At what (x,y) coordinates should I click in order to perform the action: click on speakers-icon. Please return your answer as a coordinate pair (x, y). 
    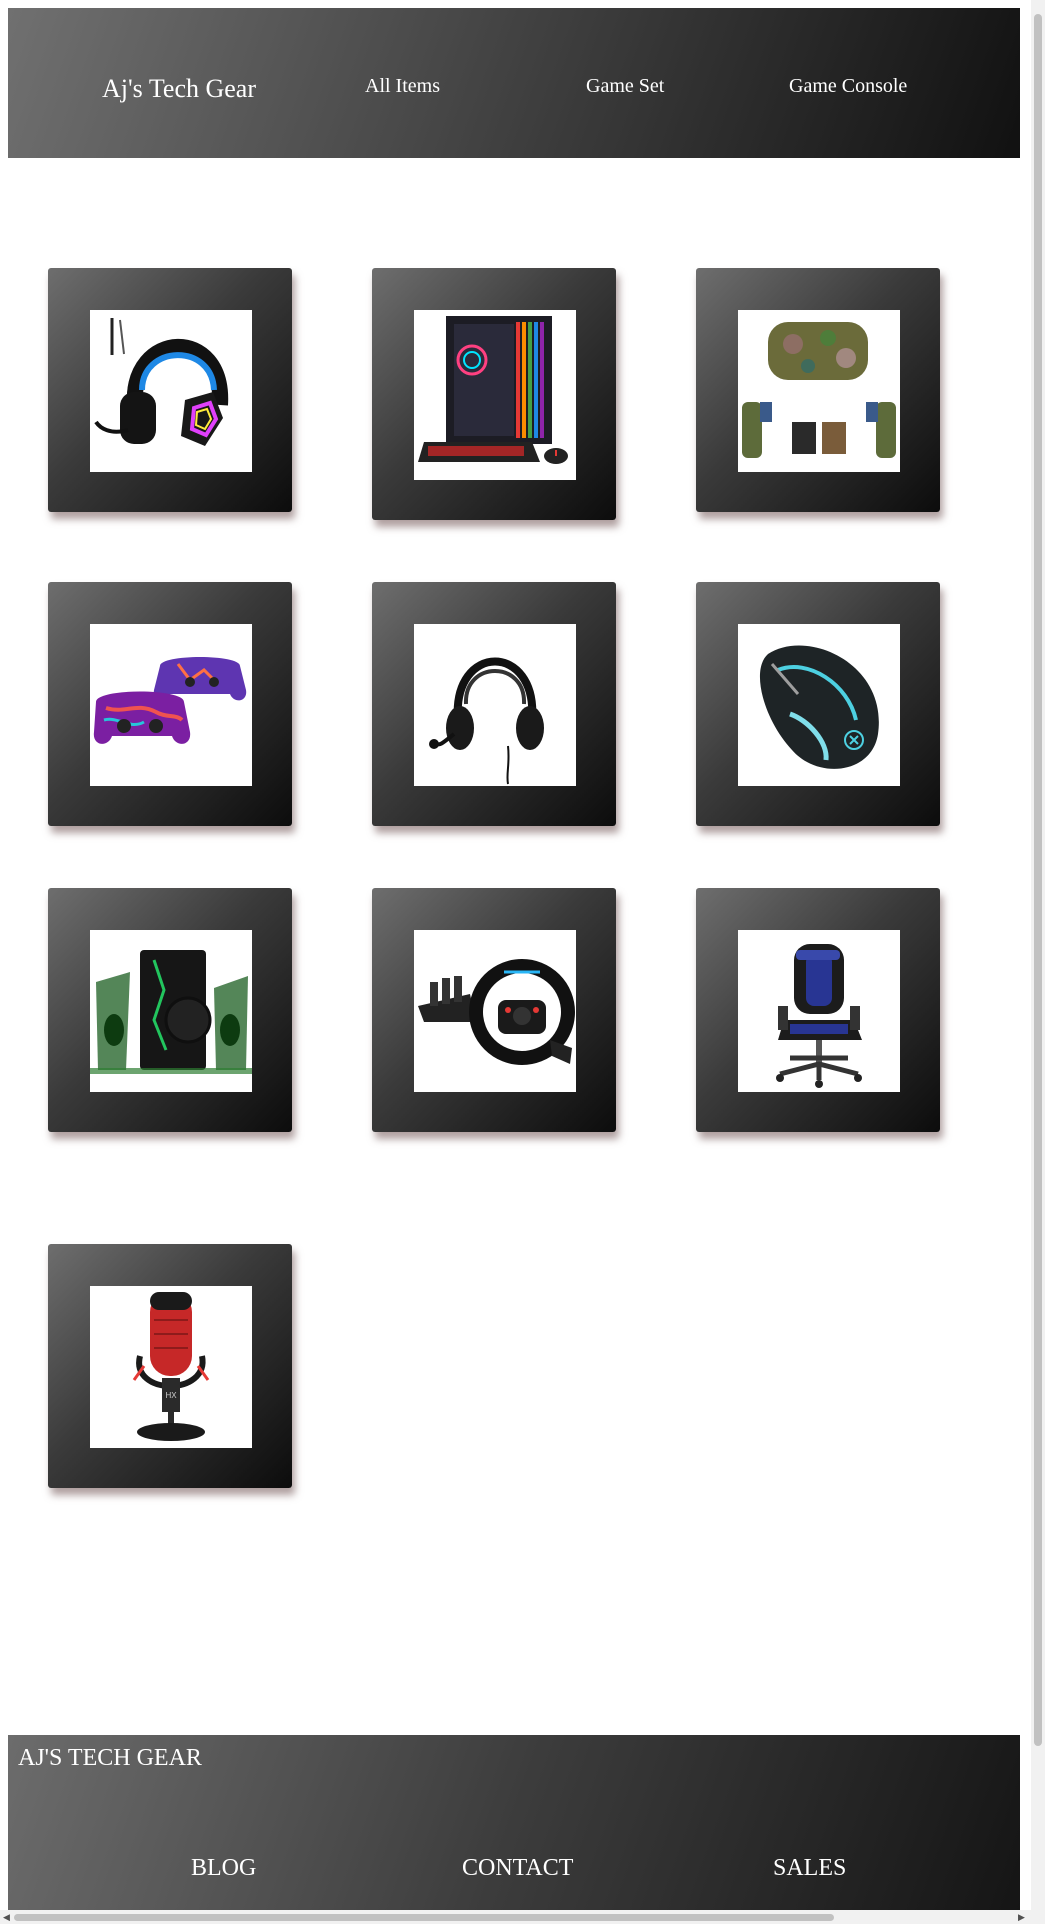
    Looking at the image, I should click on (171, 1011).